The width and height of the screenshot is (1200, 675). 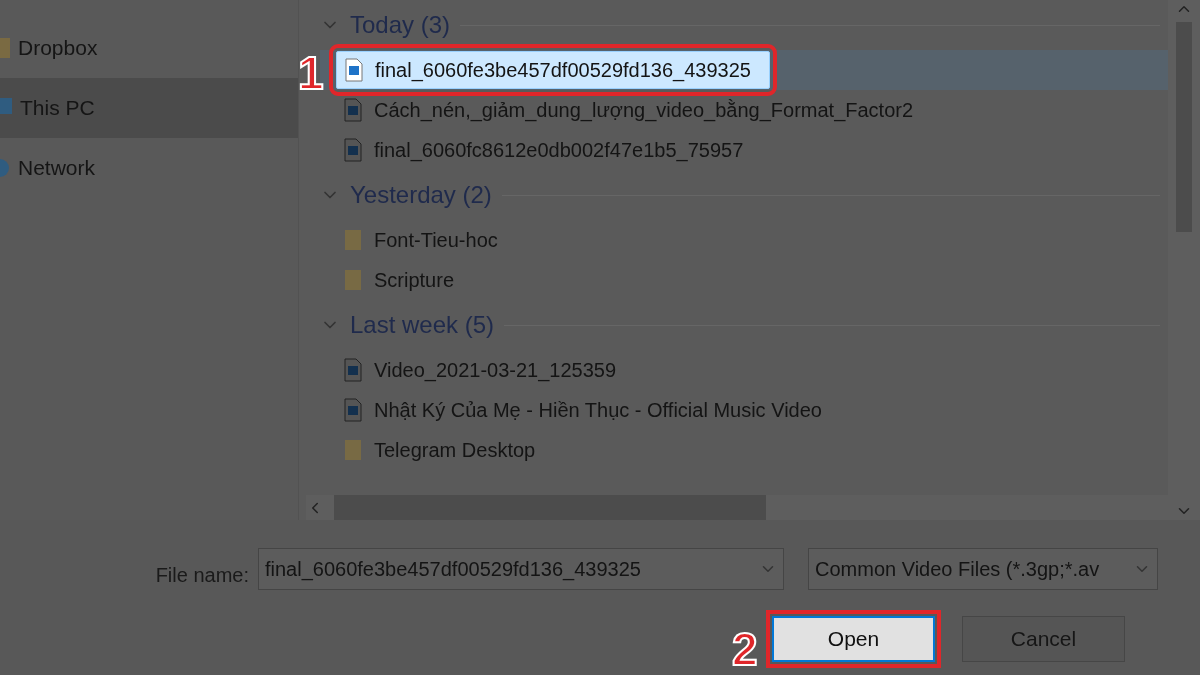 What do you see at coordinates (544, 150) in the screenshot?
I see `file-item: final_6060fc8612e0db002f47e1b5_75957` at bounding box center [544, 150].